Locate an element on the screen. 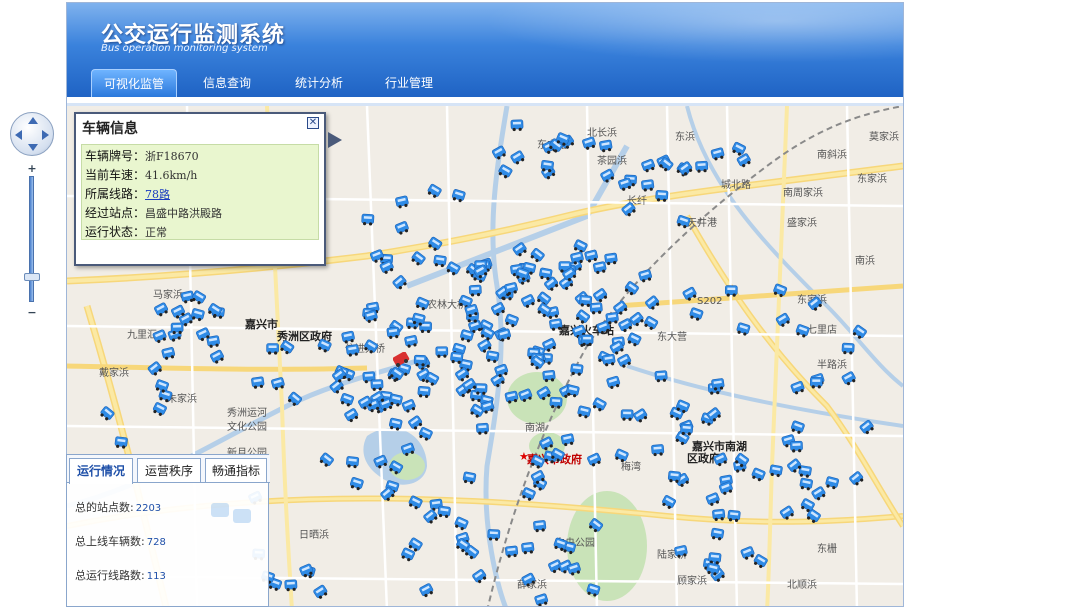  pan-up-icon is located at coordinates (33, 120).